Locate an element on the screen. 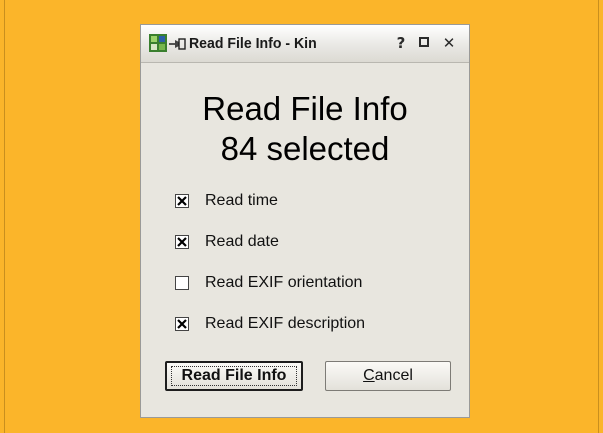  heading-selected-count: 84 selected is located at coordinates (305, 148).